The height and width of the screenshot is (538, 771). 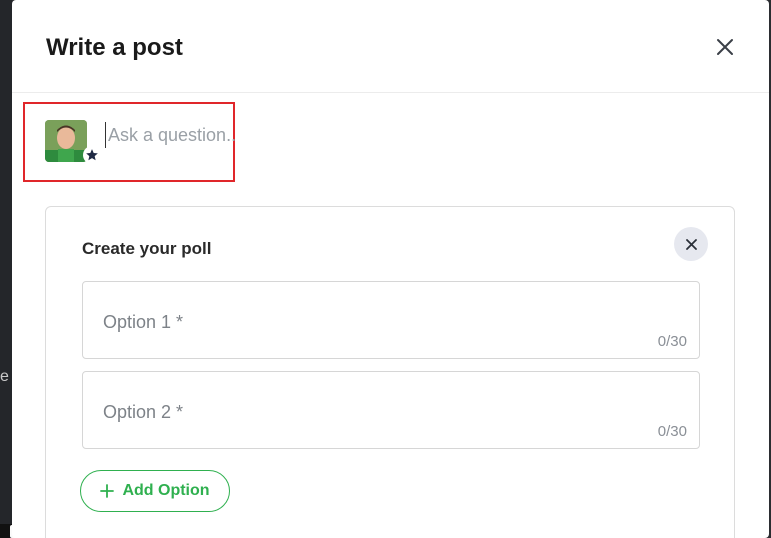 What do you see at coordinates (114, 47) in the screenshot?
I see `modal-title: Write a post` at bounding box center [114, 47].